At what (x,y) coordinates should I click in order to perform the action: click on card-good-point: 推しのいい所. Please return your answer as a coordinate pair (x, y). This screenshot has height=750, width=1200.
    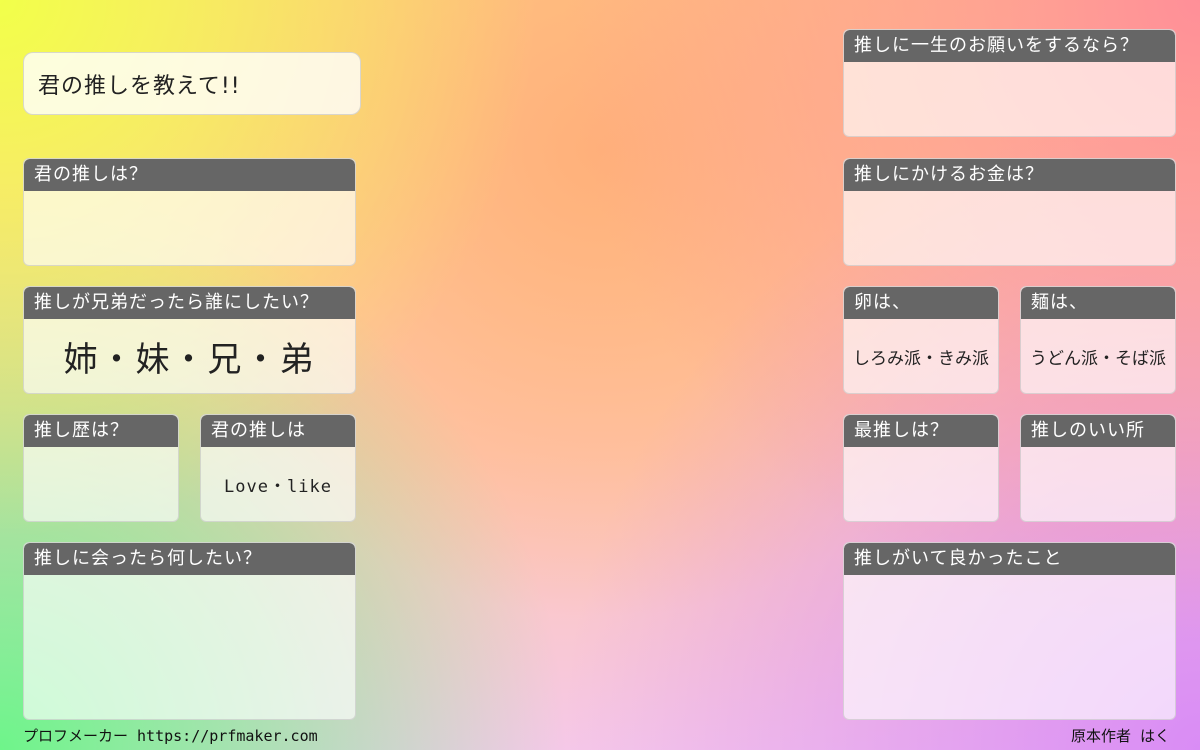
    Looking at the image, I should click on (1098, 468).